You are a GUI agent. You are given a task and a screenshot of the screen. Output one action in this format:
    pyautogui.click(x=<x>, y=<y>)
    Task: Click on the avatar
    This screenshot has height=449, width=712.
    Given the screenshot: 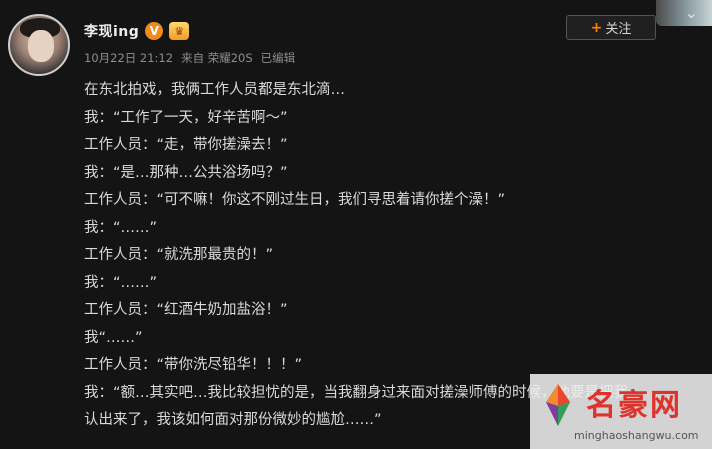 What is the action you would take?
    pyautogui.click(x=39, y=45)
    